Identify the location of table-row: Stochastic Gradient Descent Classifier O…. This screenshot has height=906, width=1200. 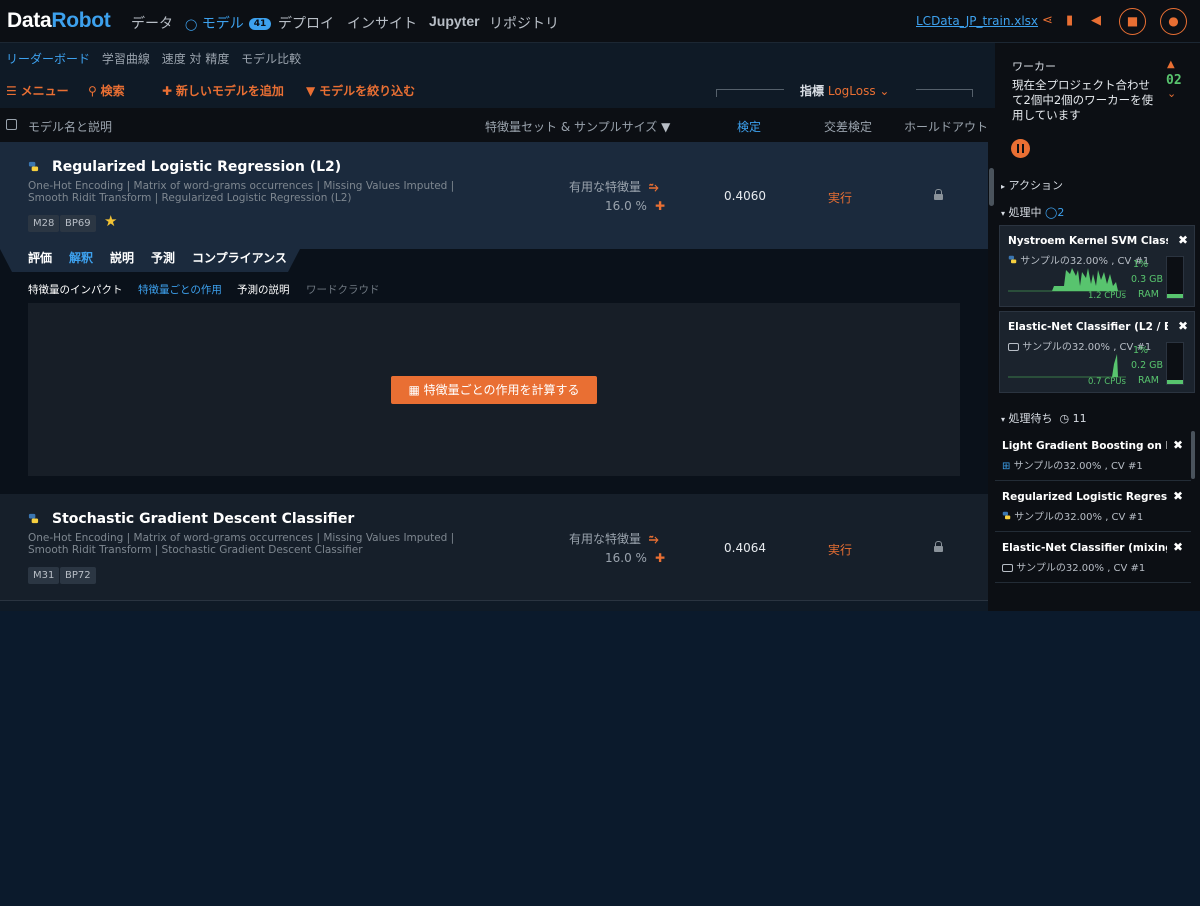
(494, 547).